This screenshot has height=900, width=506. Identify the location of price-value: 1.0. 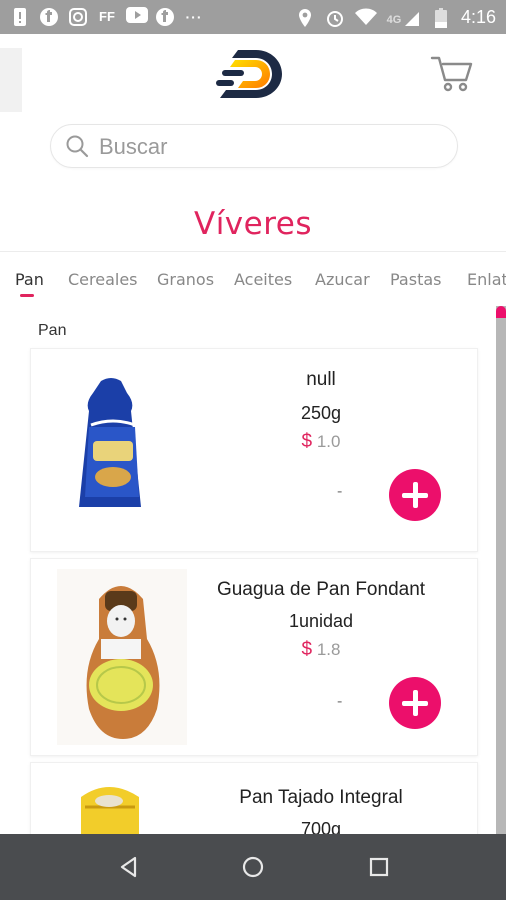
(328, 441).